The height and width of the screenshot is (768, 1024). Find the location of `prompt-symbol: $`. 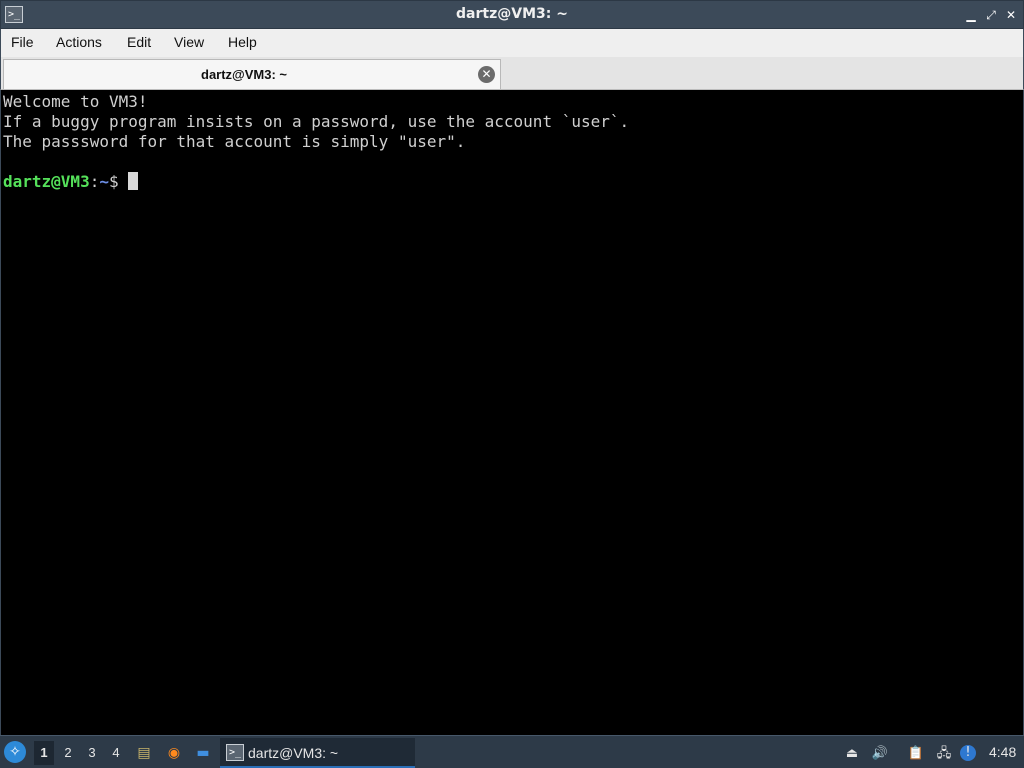

prompt-symbol: $ is located at coordinates (118, 181).